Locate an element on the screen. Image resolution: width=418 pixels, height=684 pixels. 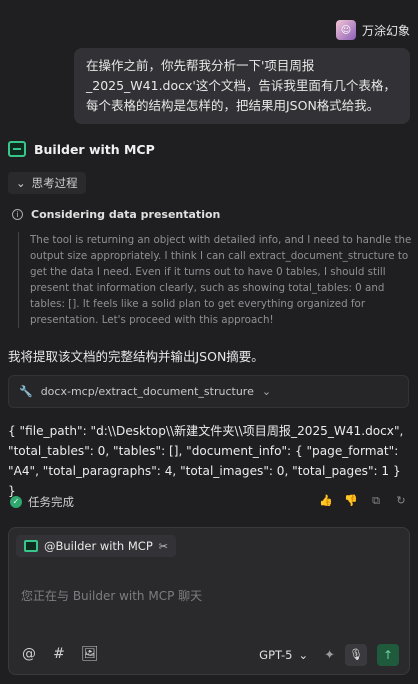
status-label: 任务完成 is located at coordinates (51, 502).